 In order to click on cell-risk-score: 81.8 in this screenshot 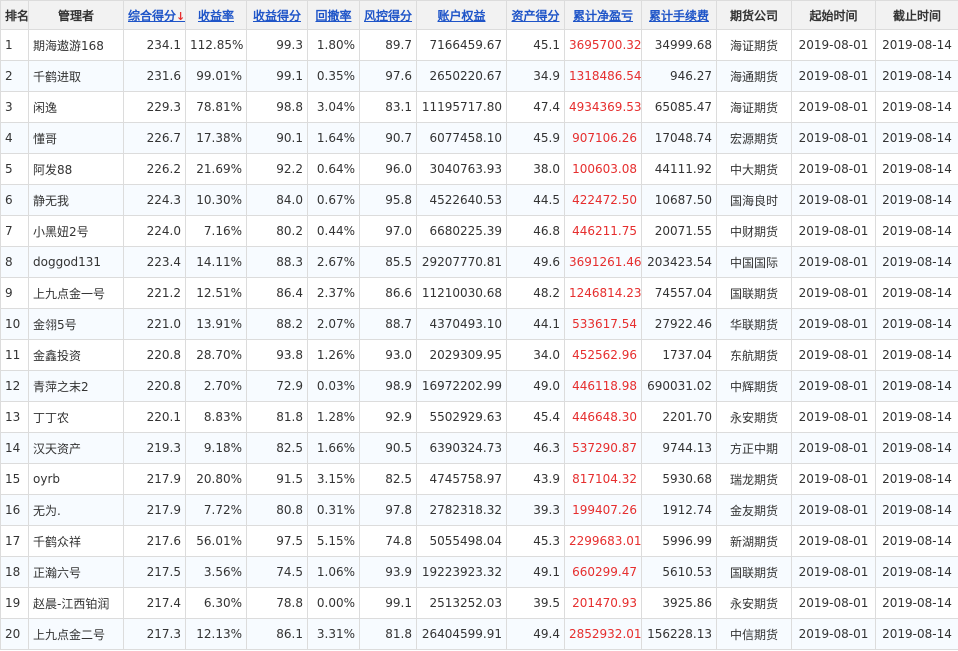, I will do `click(388, 634)`.